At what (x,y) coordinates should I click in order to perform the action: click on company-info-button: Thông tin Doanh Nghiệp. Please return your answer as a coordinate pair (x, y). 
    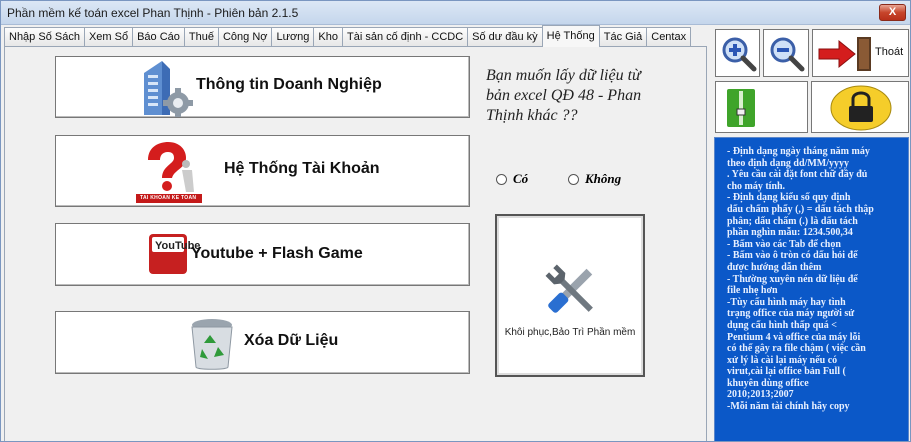
    Looking at the image, I should click on (262, 87).